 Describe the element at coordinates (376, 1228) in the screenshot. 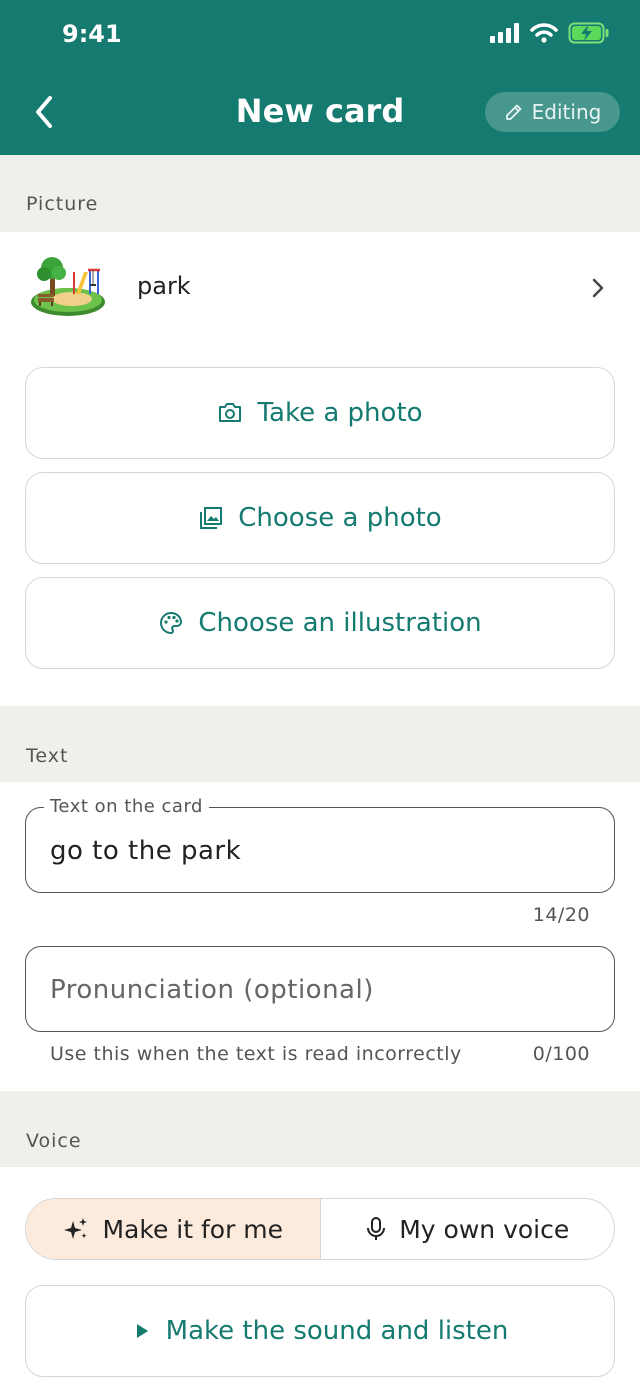

I see `microphone-icon` at that location.